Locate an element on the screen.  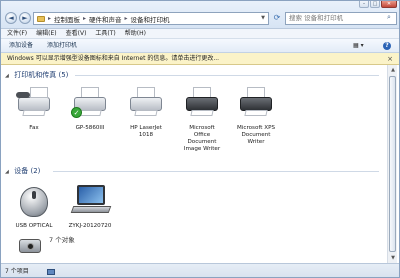
device-item-zykj-20120720: ZYKJ-20120720 is located at coordinates (90, 206).